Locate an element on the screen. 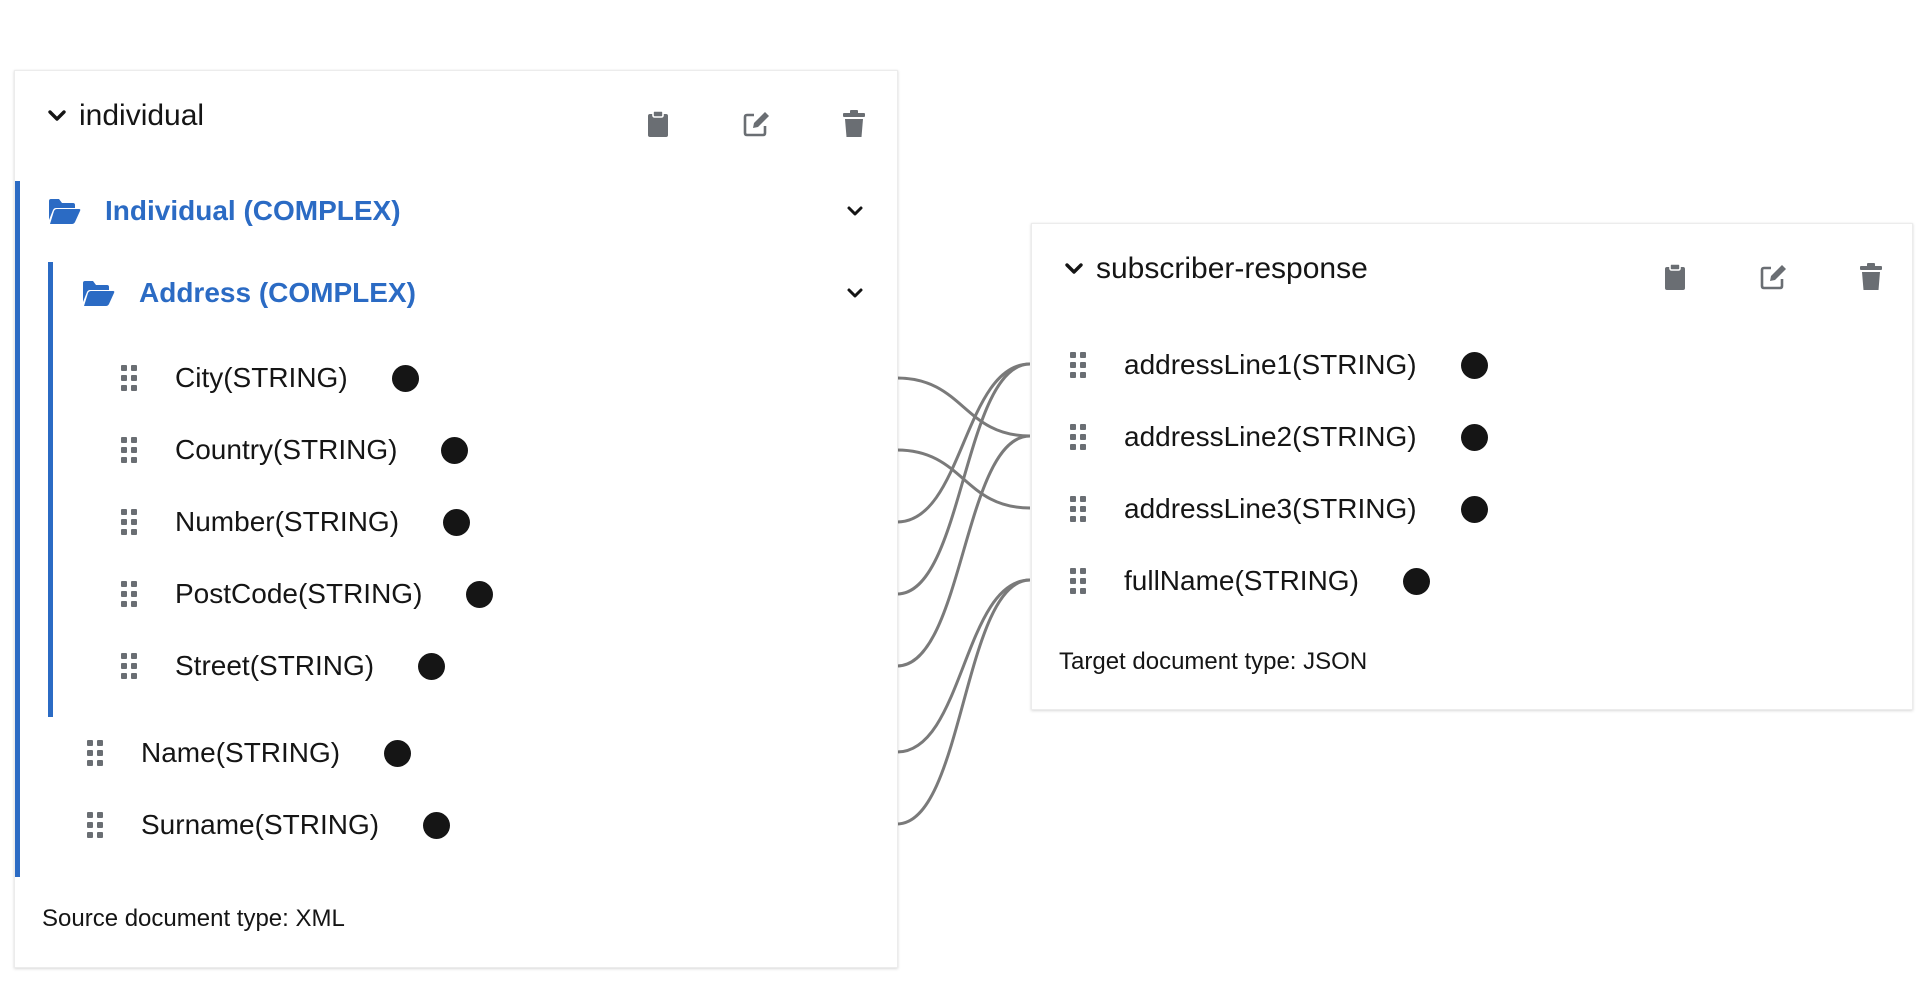 Image resolution: width=1926 pixels, height=982 pixels. field-label: Street(STRING) is located at coordinates (275, 665).